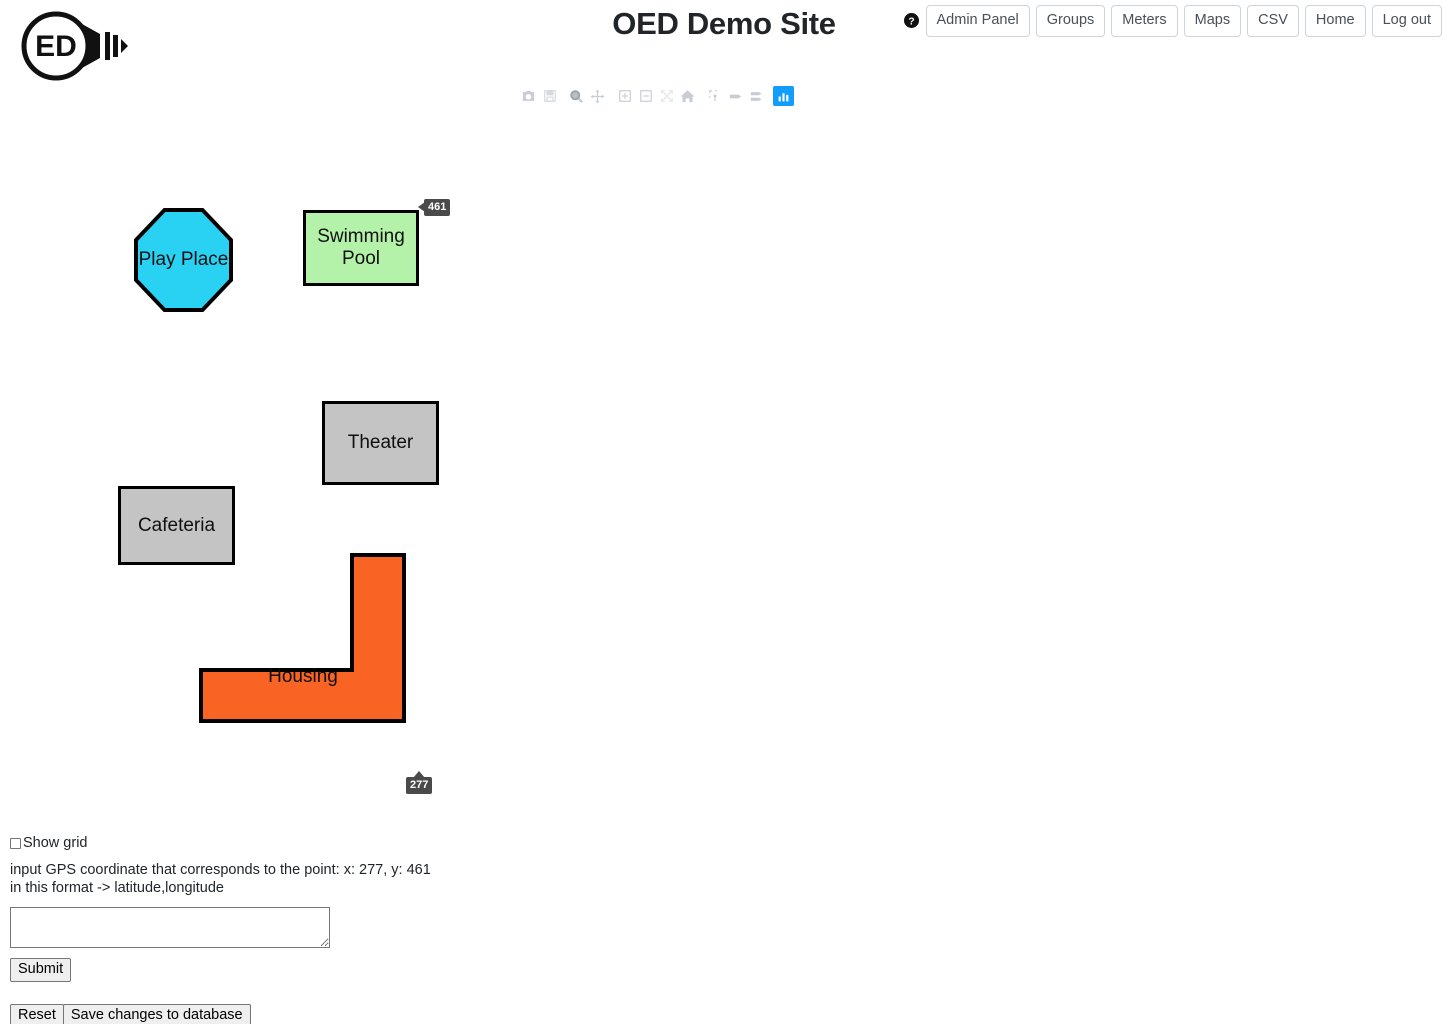 This screenshot has width=1448, height=1024. I want to click on building-play-place-fill: Play Place, so click(183, 260).